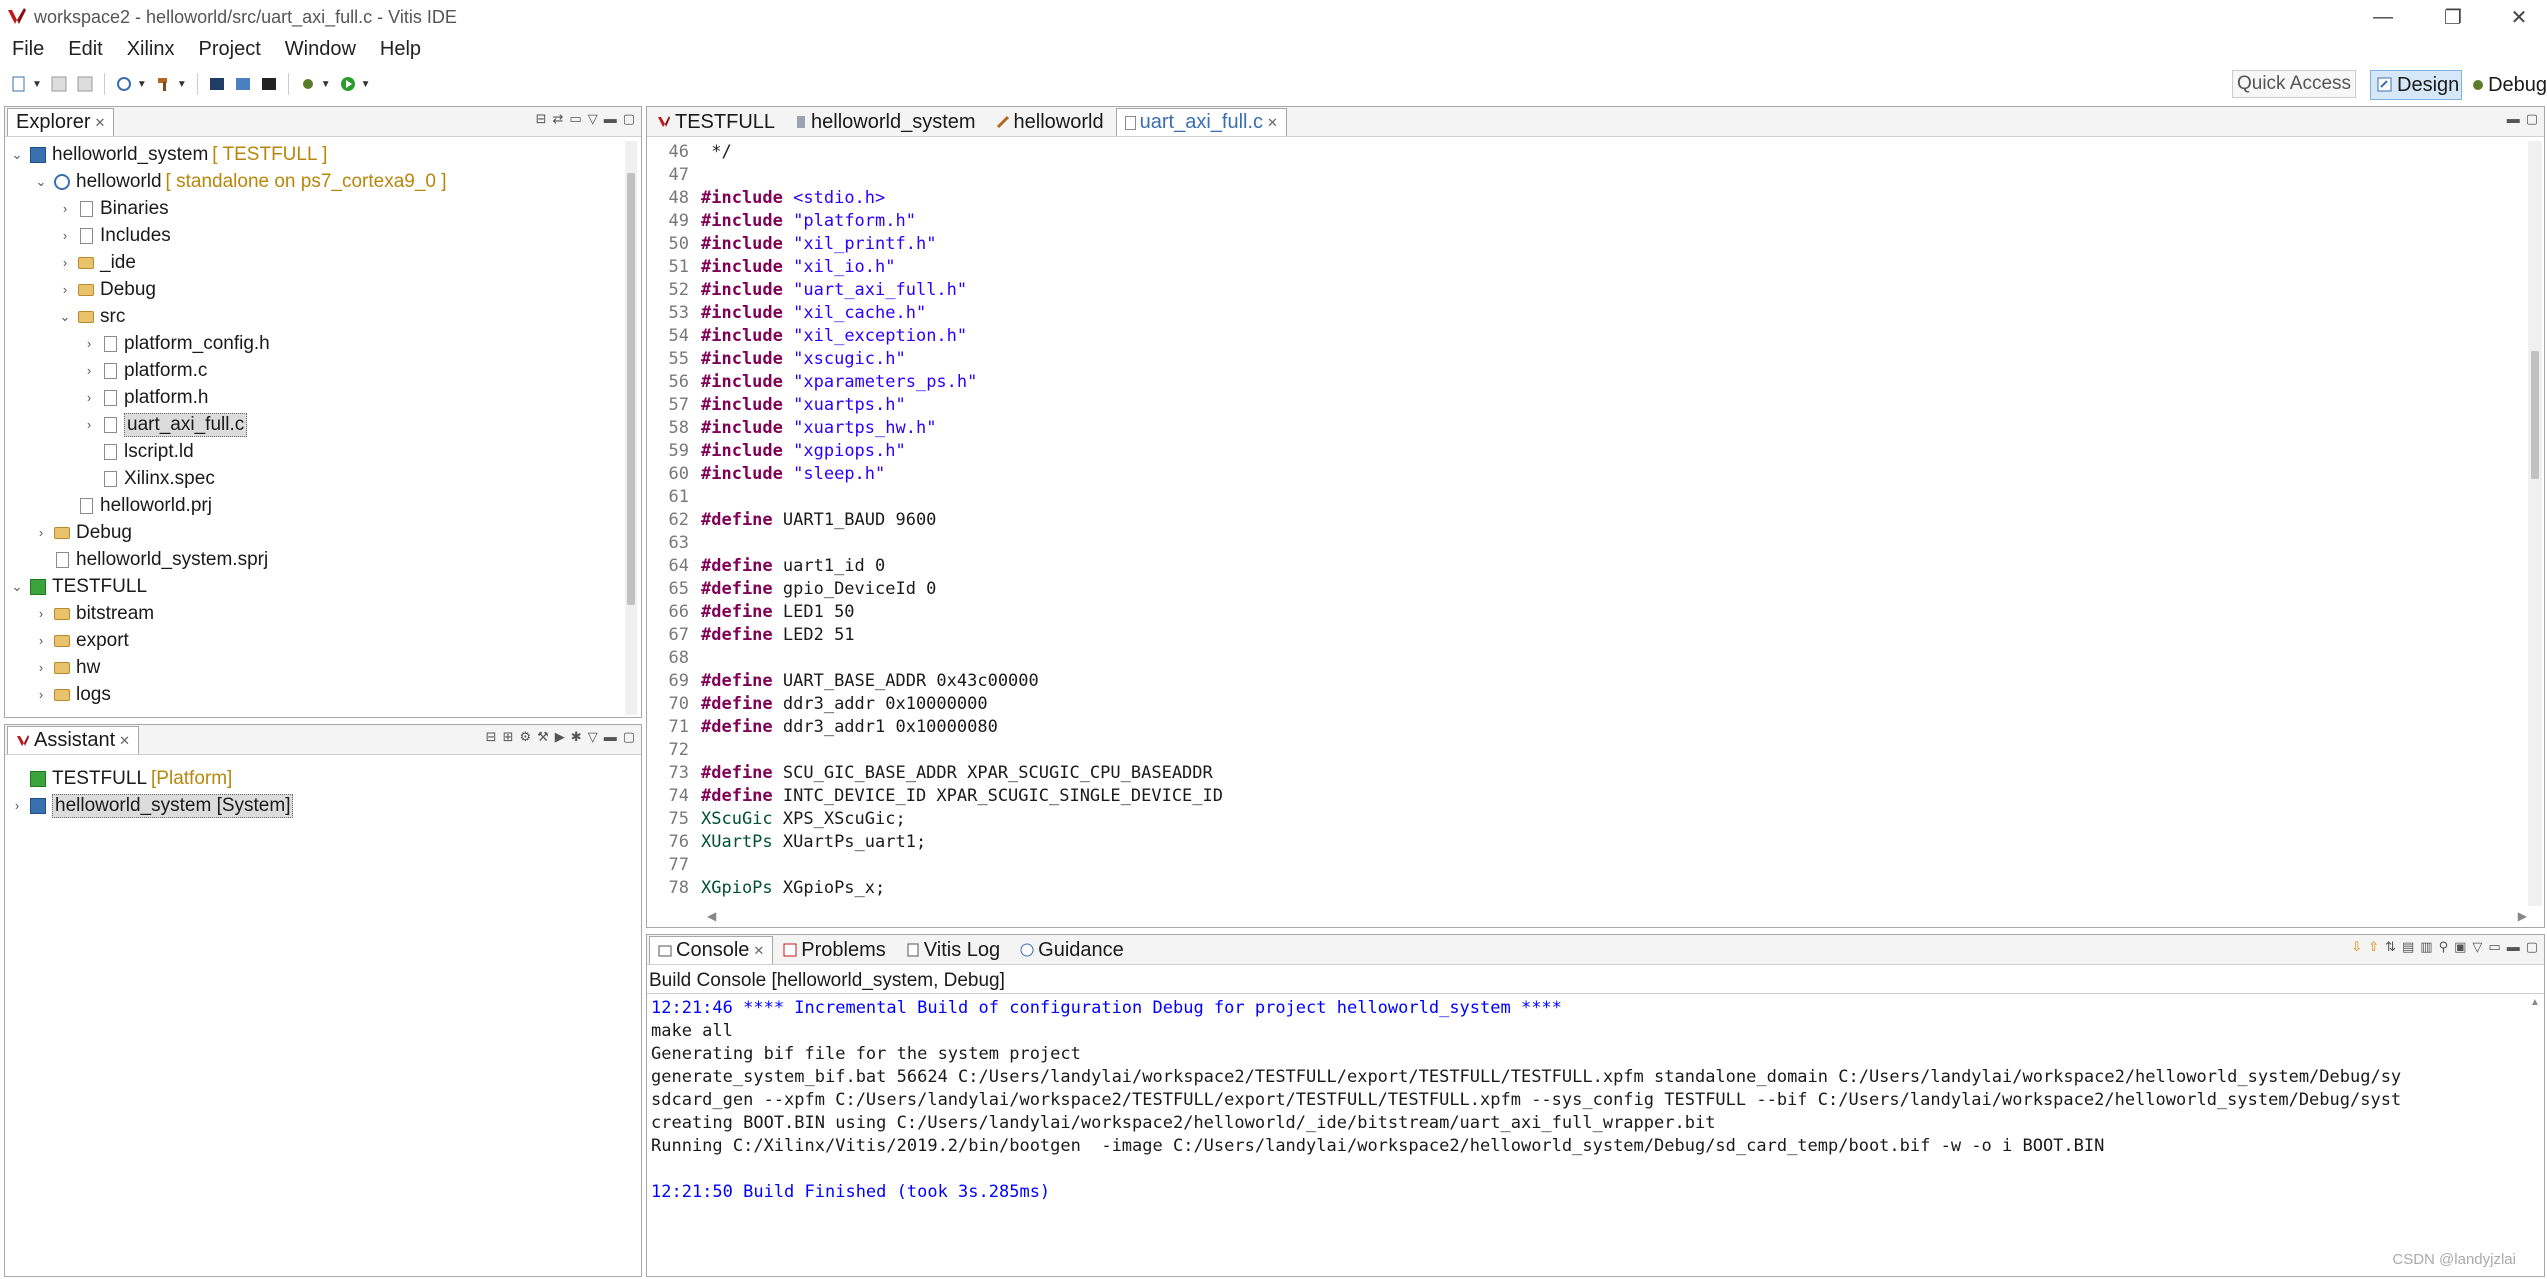 The width and height of the screenshot is (2547, 1279). Describe the element at coordinates (2294, 84) in the screenshot. I see `quick-access-field: Quick Access` at that location.